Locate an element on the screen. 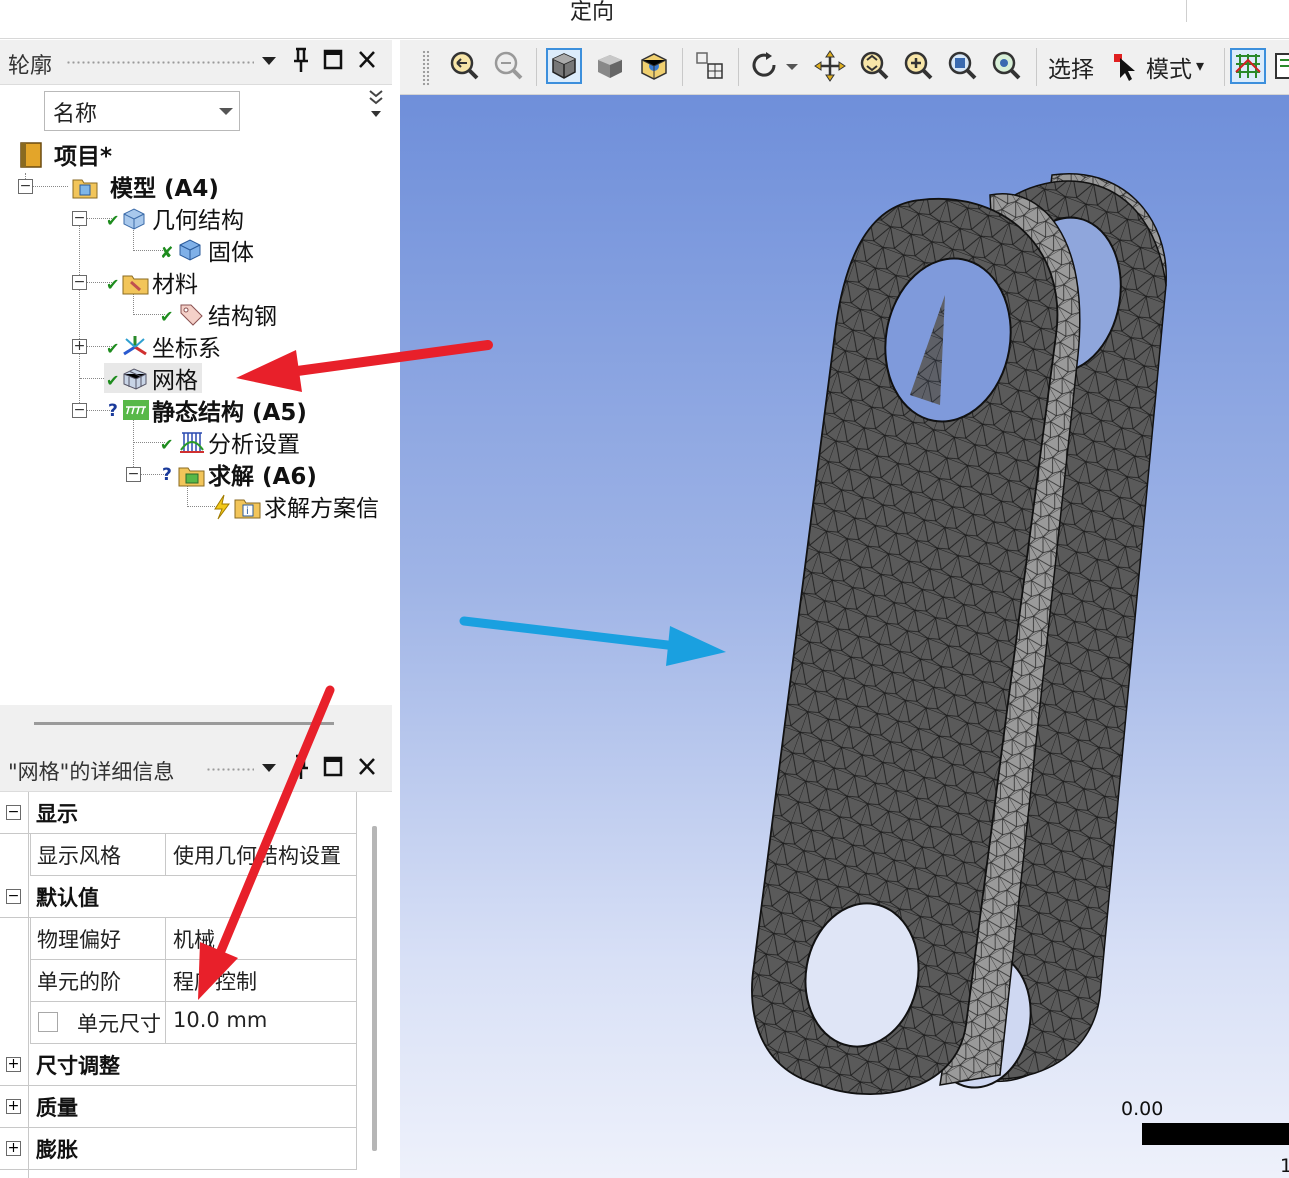  zoom-fit-icon is located at coordinates (464, 66).